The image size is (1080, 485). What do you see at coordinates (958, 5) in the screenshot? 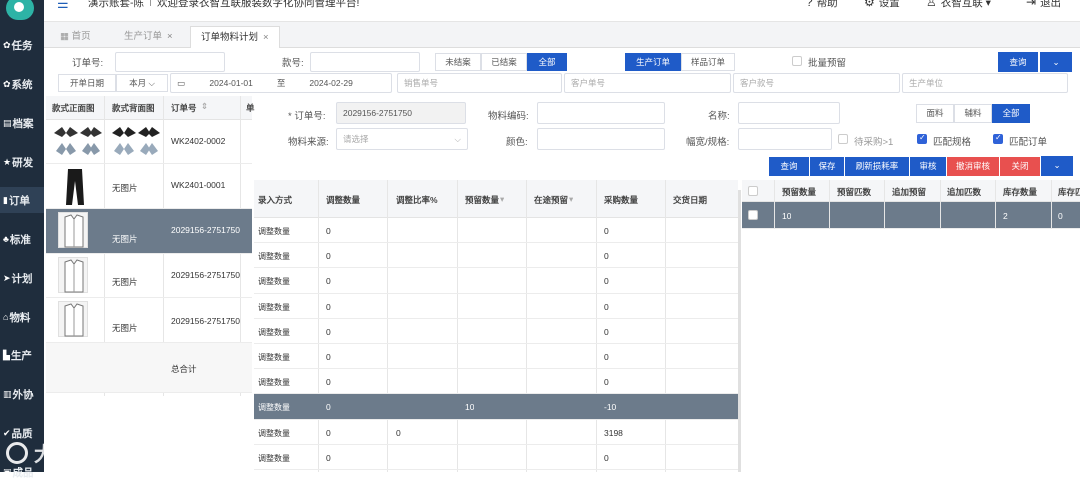
I see `user-menu: ♙ 衣智互联 ▾` at bounding box center [958, 5].